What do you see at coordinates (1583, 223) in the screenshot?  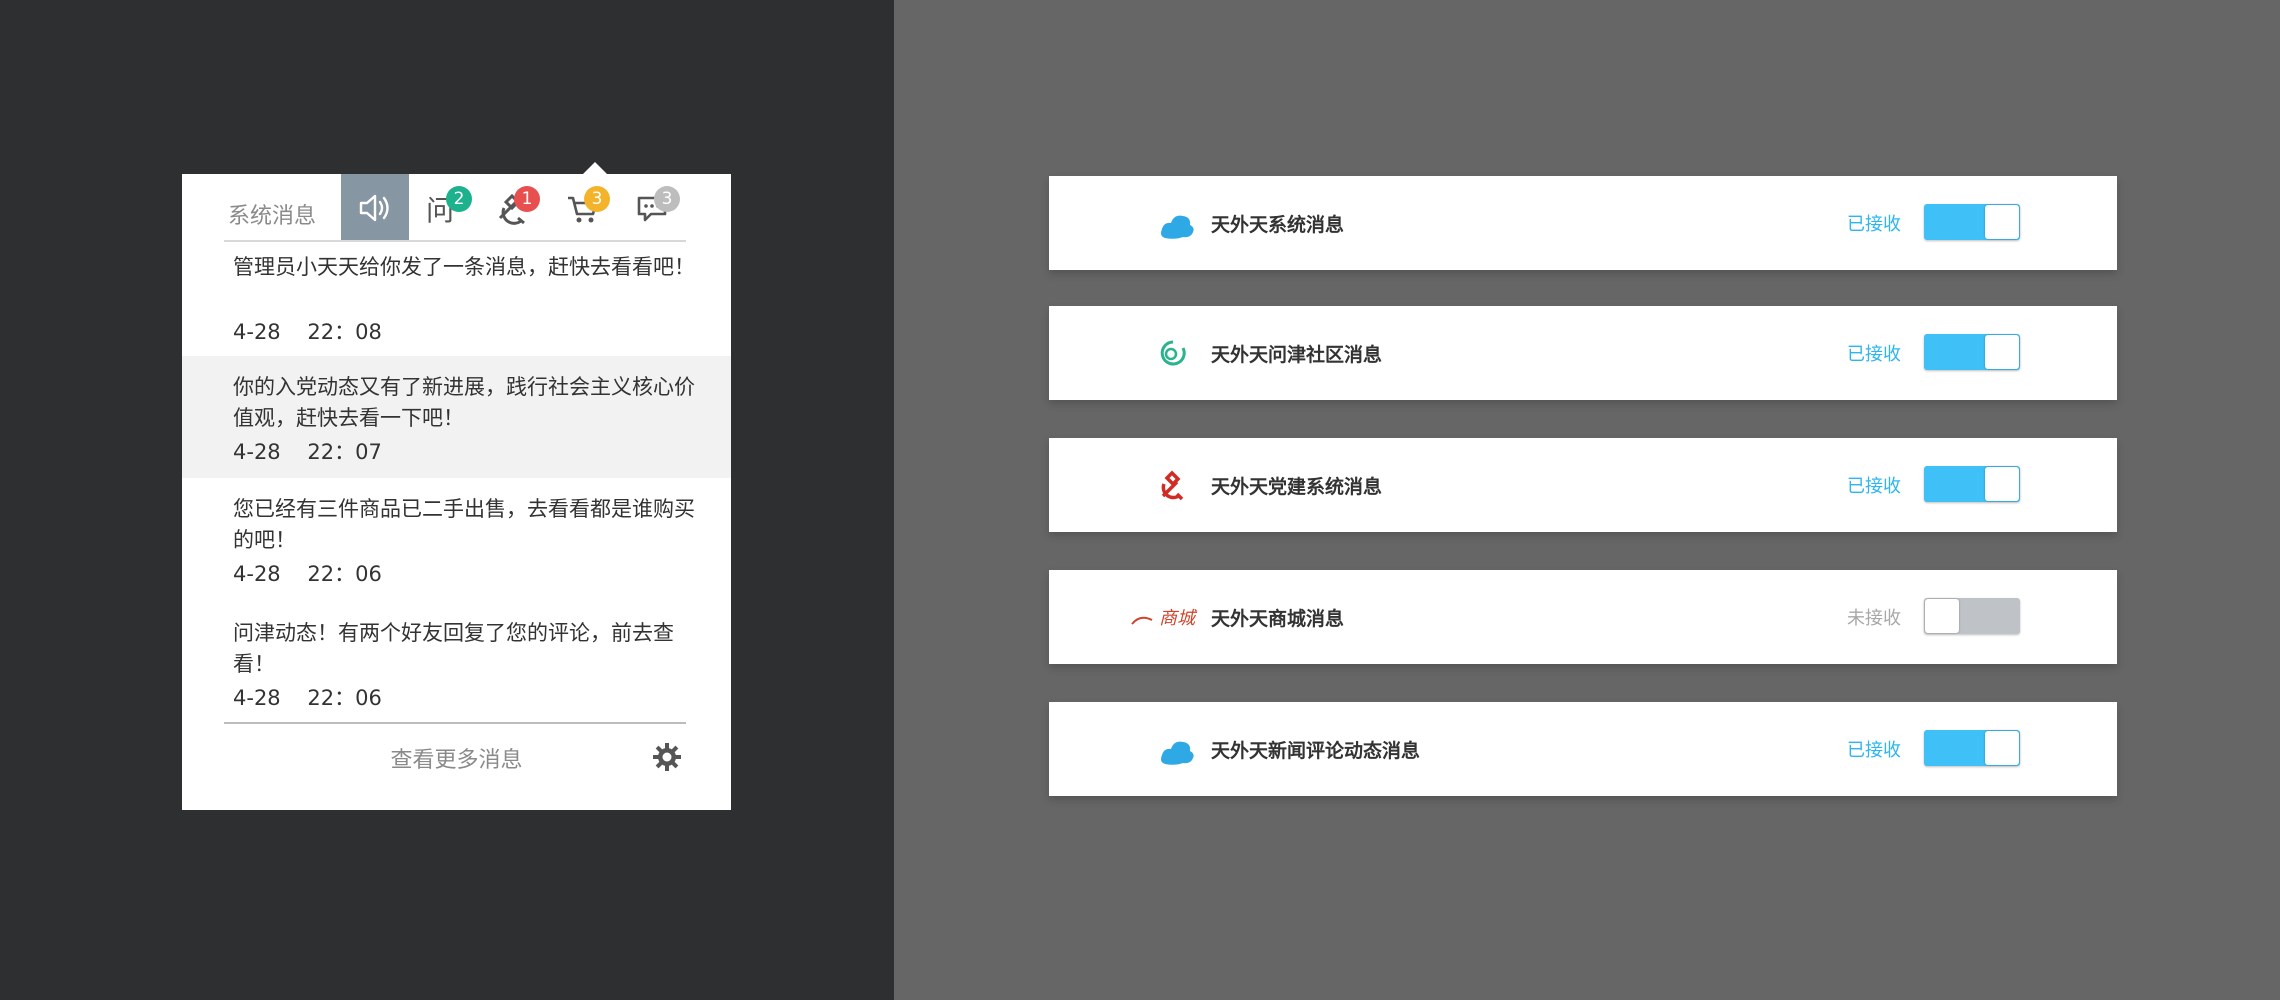 I see `setting-card-system: 天外天系统消息 已接收` at bounding box center [1583, 223].